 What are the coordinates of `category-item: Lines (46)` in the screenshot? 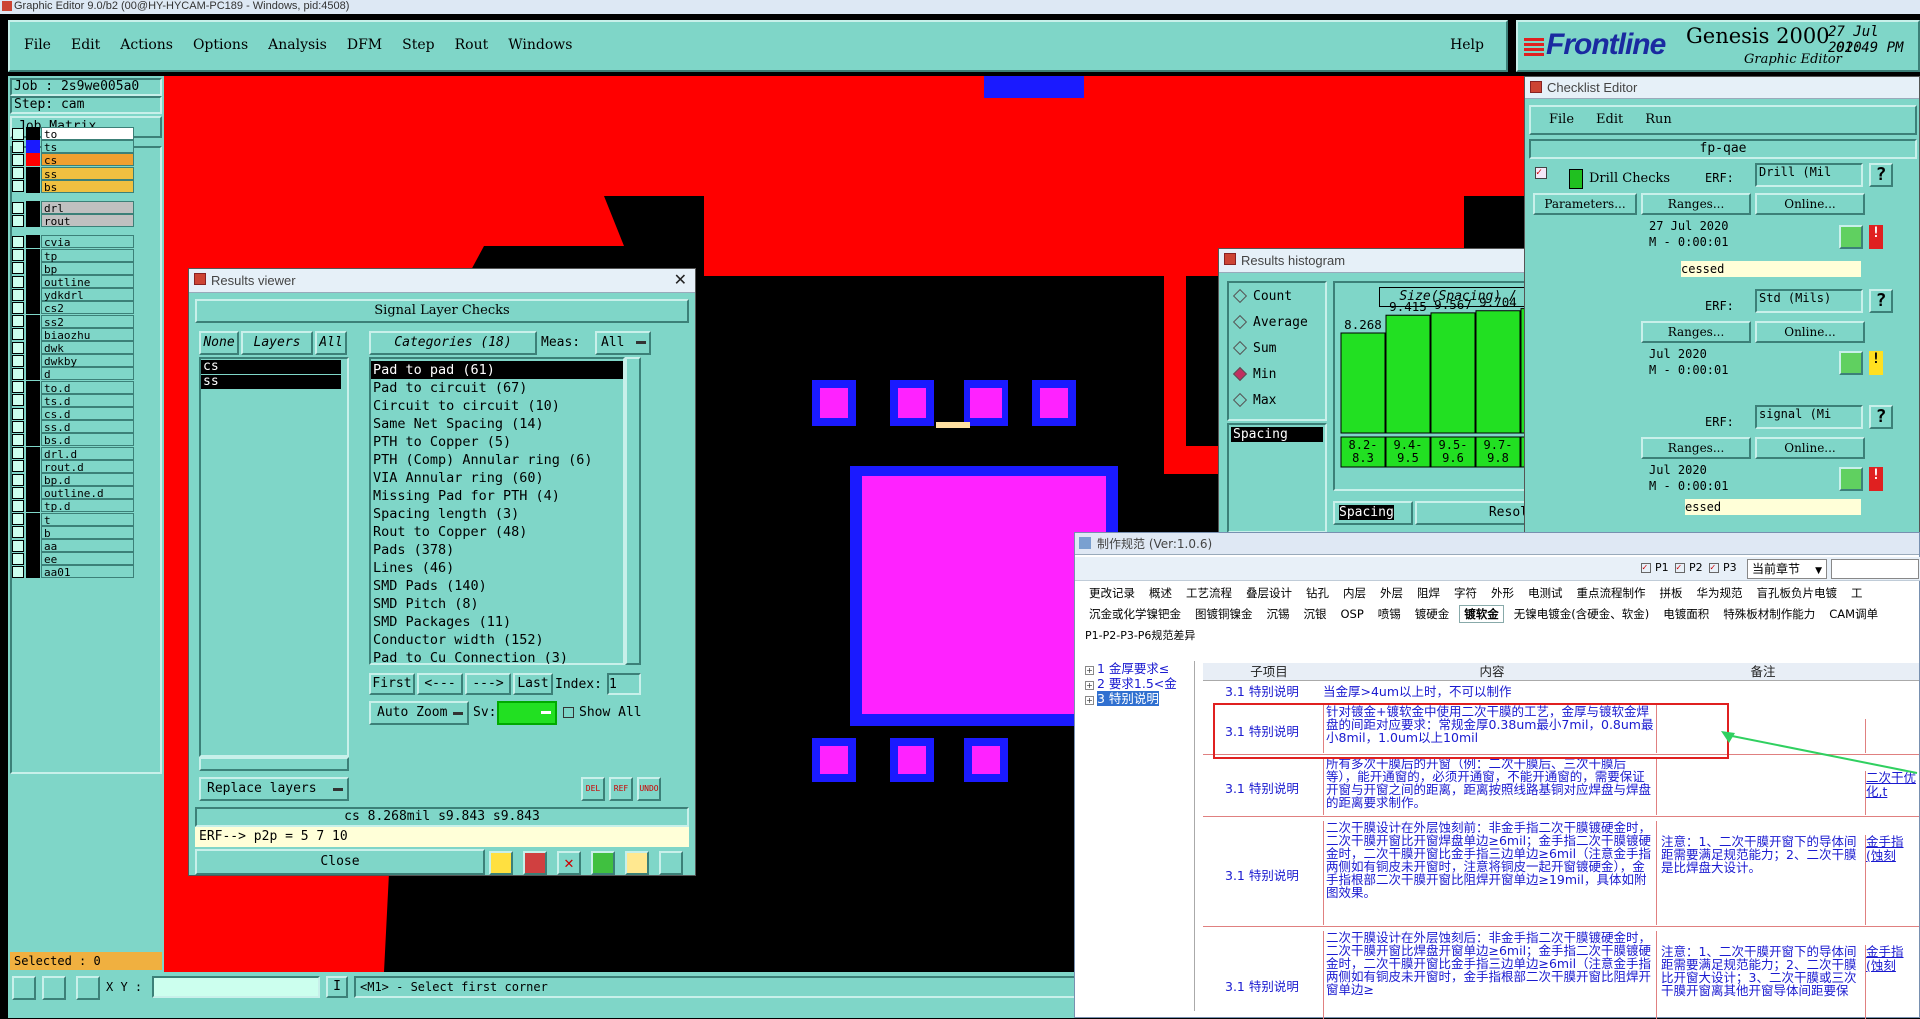 It's located at (497, 568).